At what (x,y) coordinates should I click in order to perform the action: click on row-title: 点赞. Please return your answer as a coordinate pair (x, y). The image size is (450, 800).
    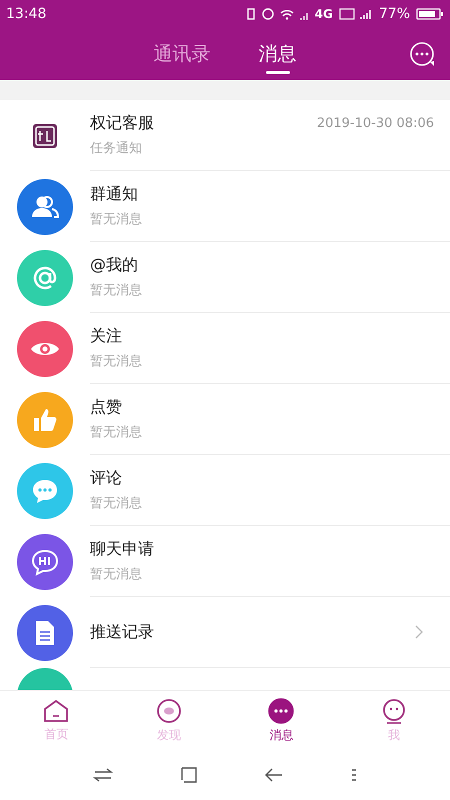
    Looking at the image, I should click on (106, 407).